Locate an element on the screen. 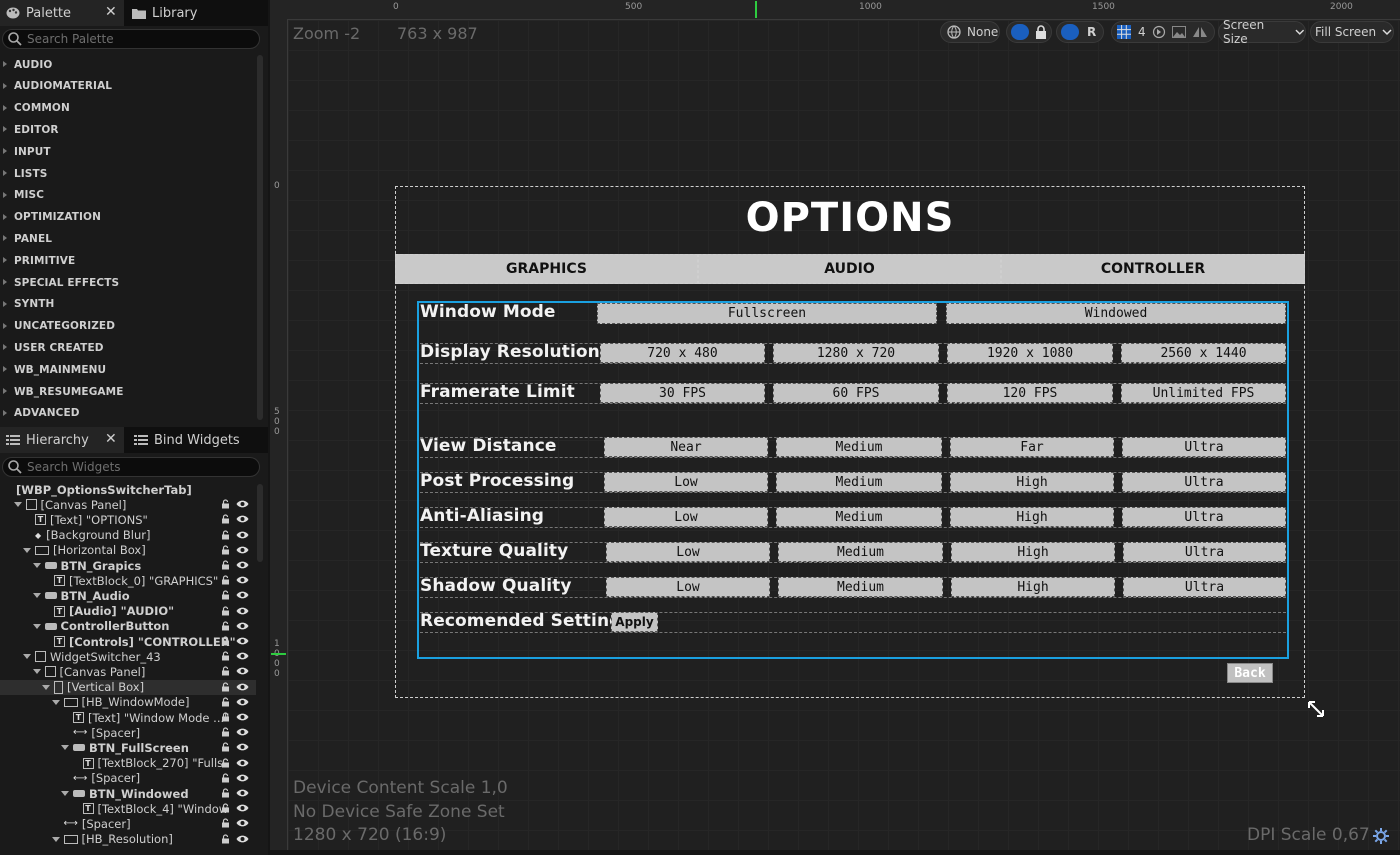 The image size is (1400, 855). hierarchy-row: [Horizontal Box] is located at coordinates (128, 550).